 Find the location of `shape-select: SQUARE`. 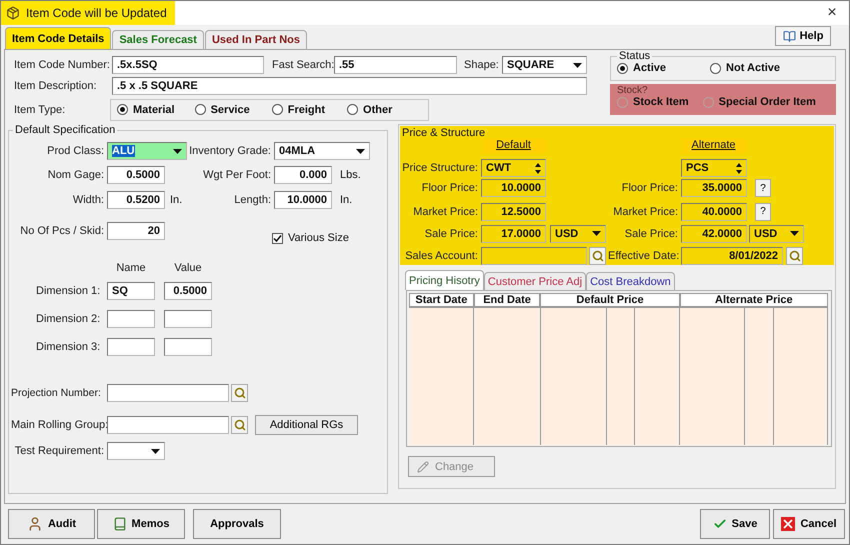

shape-select: SQUARE is located at coordinates (544, 65).